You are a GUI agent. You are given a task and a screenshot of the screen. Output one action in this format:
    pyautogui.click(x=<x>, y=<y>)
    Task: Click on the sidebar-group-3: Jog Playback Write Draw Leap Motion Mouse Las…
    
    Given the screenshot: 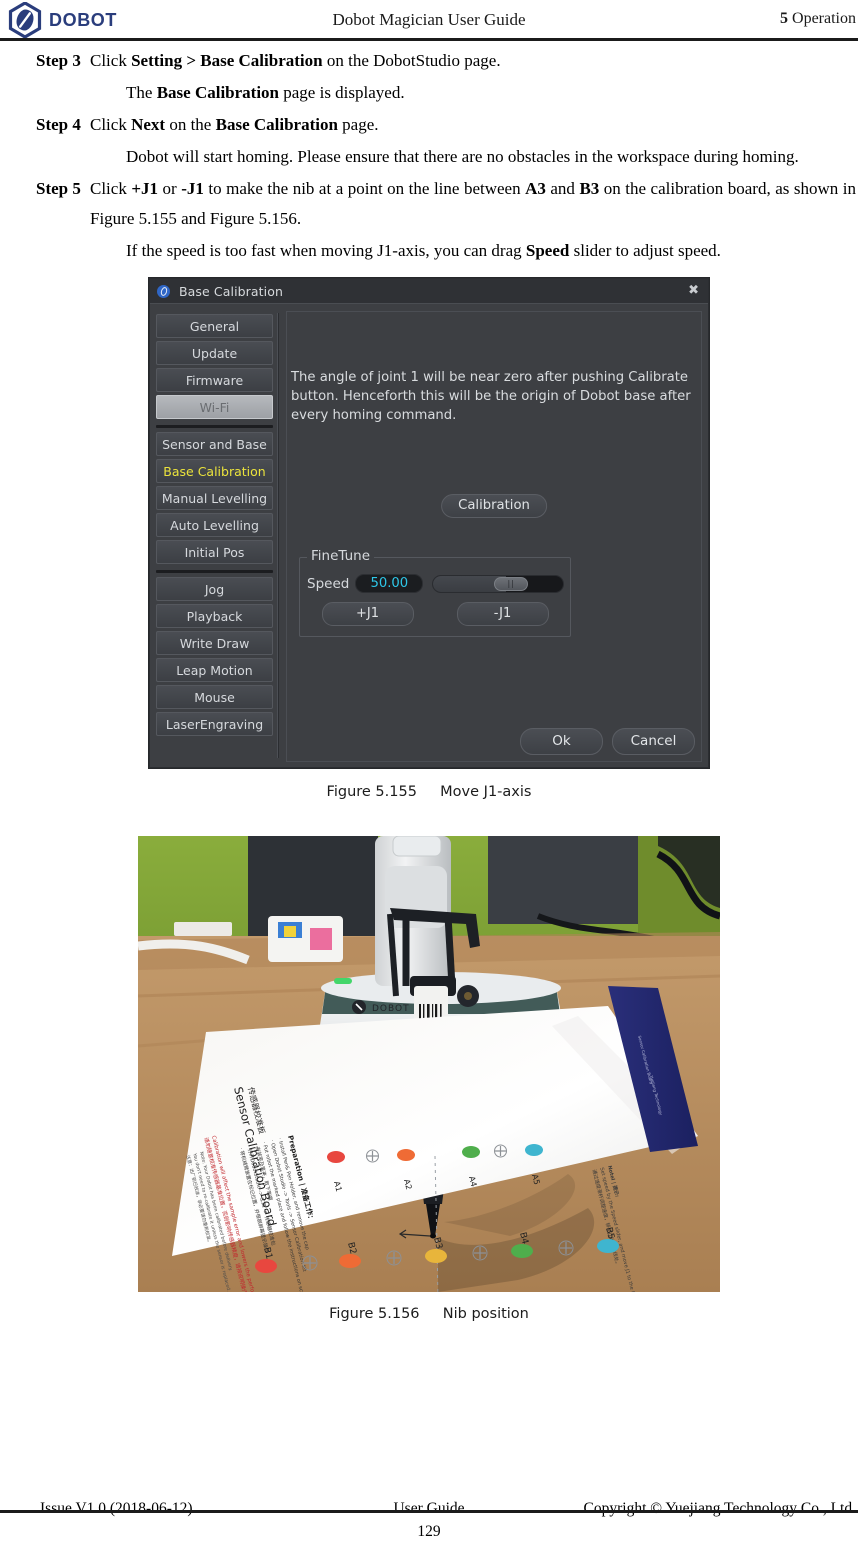 What is the action you would take?
    pyautogui.click(x=214, y=658)
    